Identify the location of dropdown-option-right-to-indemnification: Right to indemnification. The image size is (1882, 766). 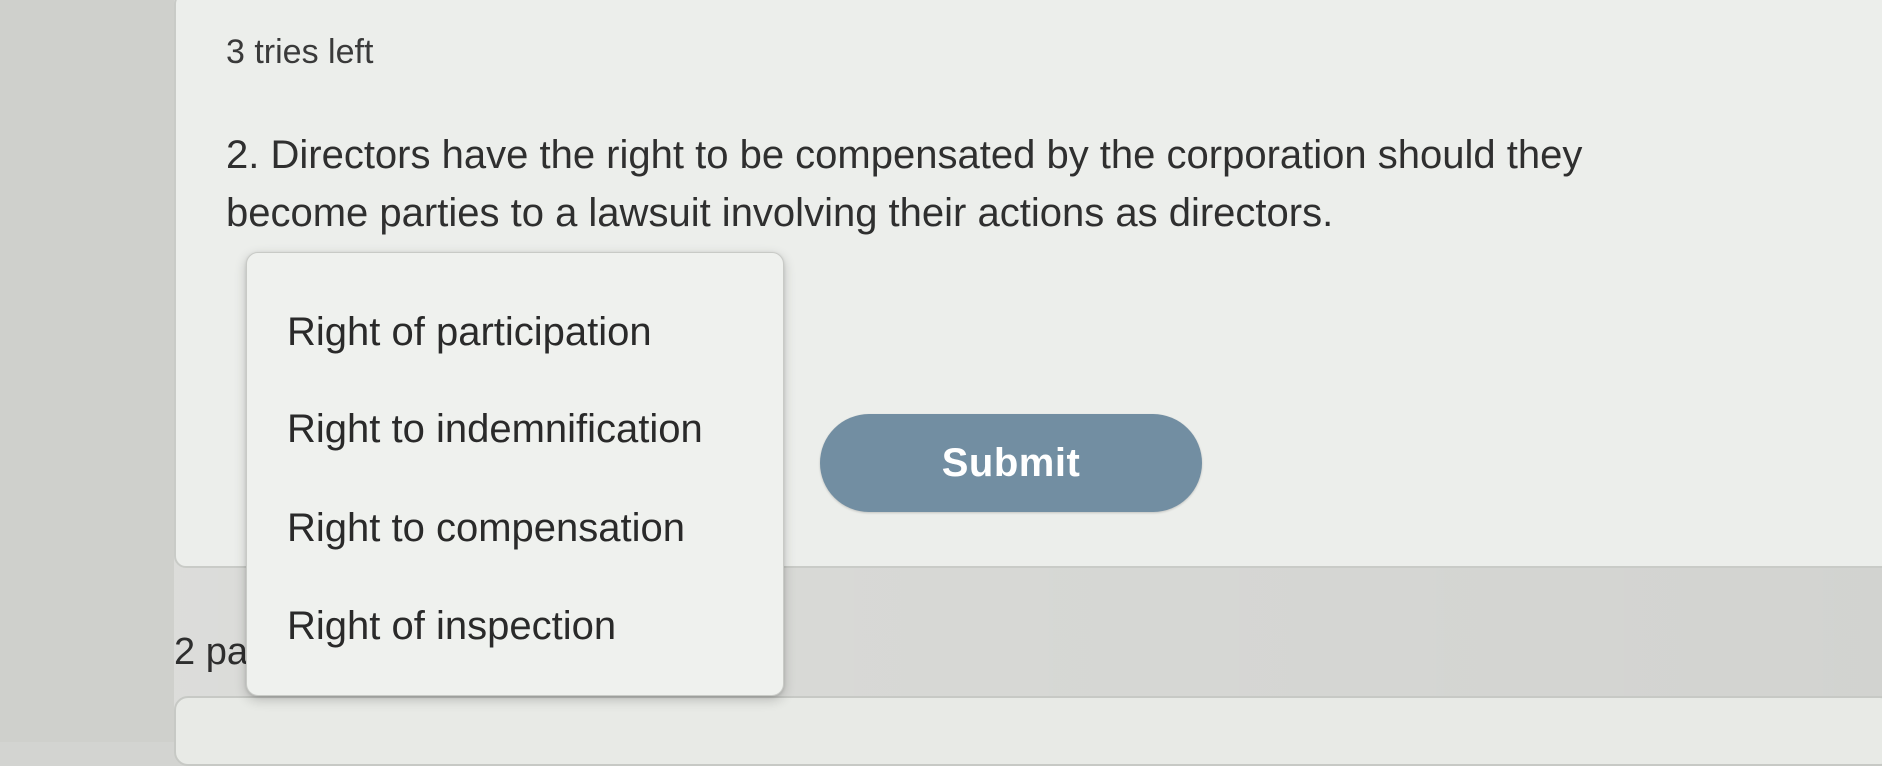
(495, 429).